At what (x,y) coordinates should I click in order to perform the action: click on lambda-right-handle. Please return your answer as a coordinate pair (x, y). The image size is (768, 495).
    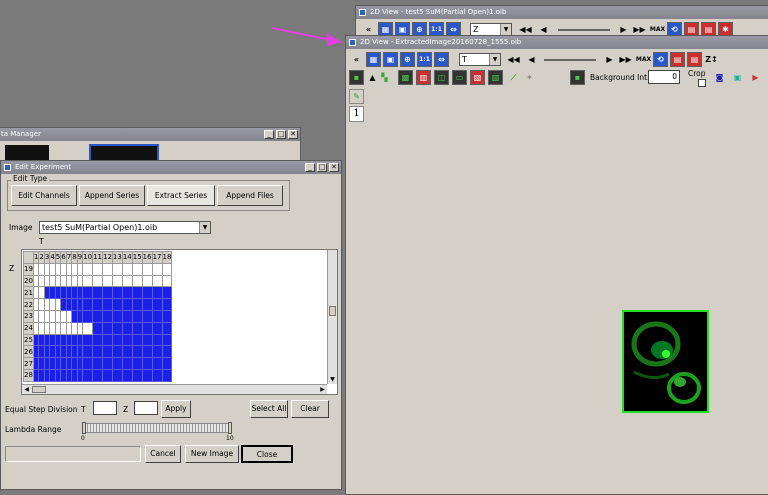
    Looking at the image, I should click on (230, 428).